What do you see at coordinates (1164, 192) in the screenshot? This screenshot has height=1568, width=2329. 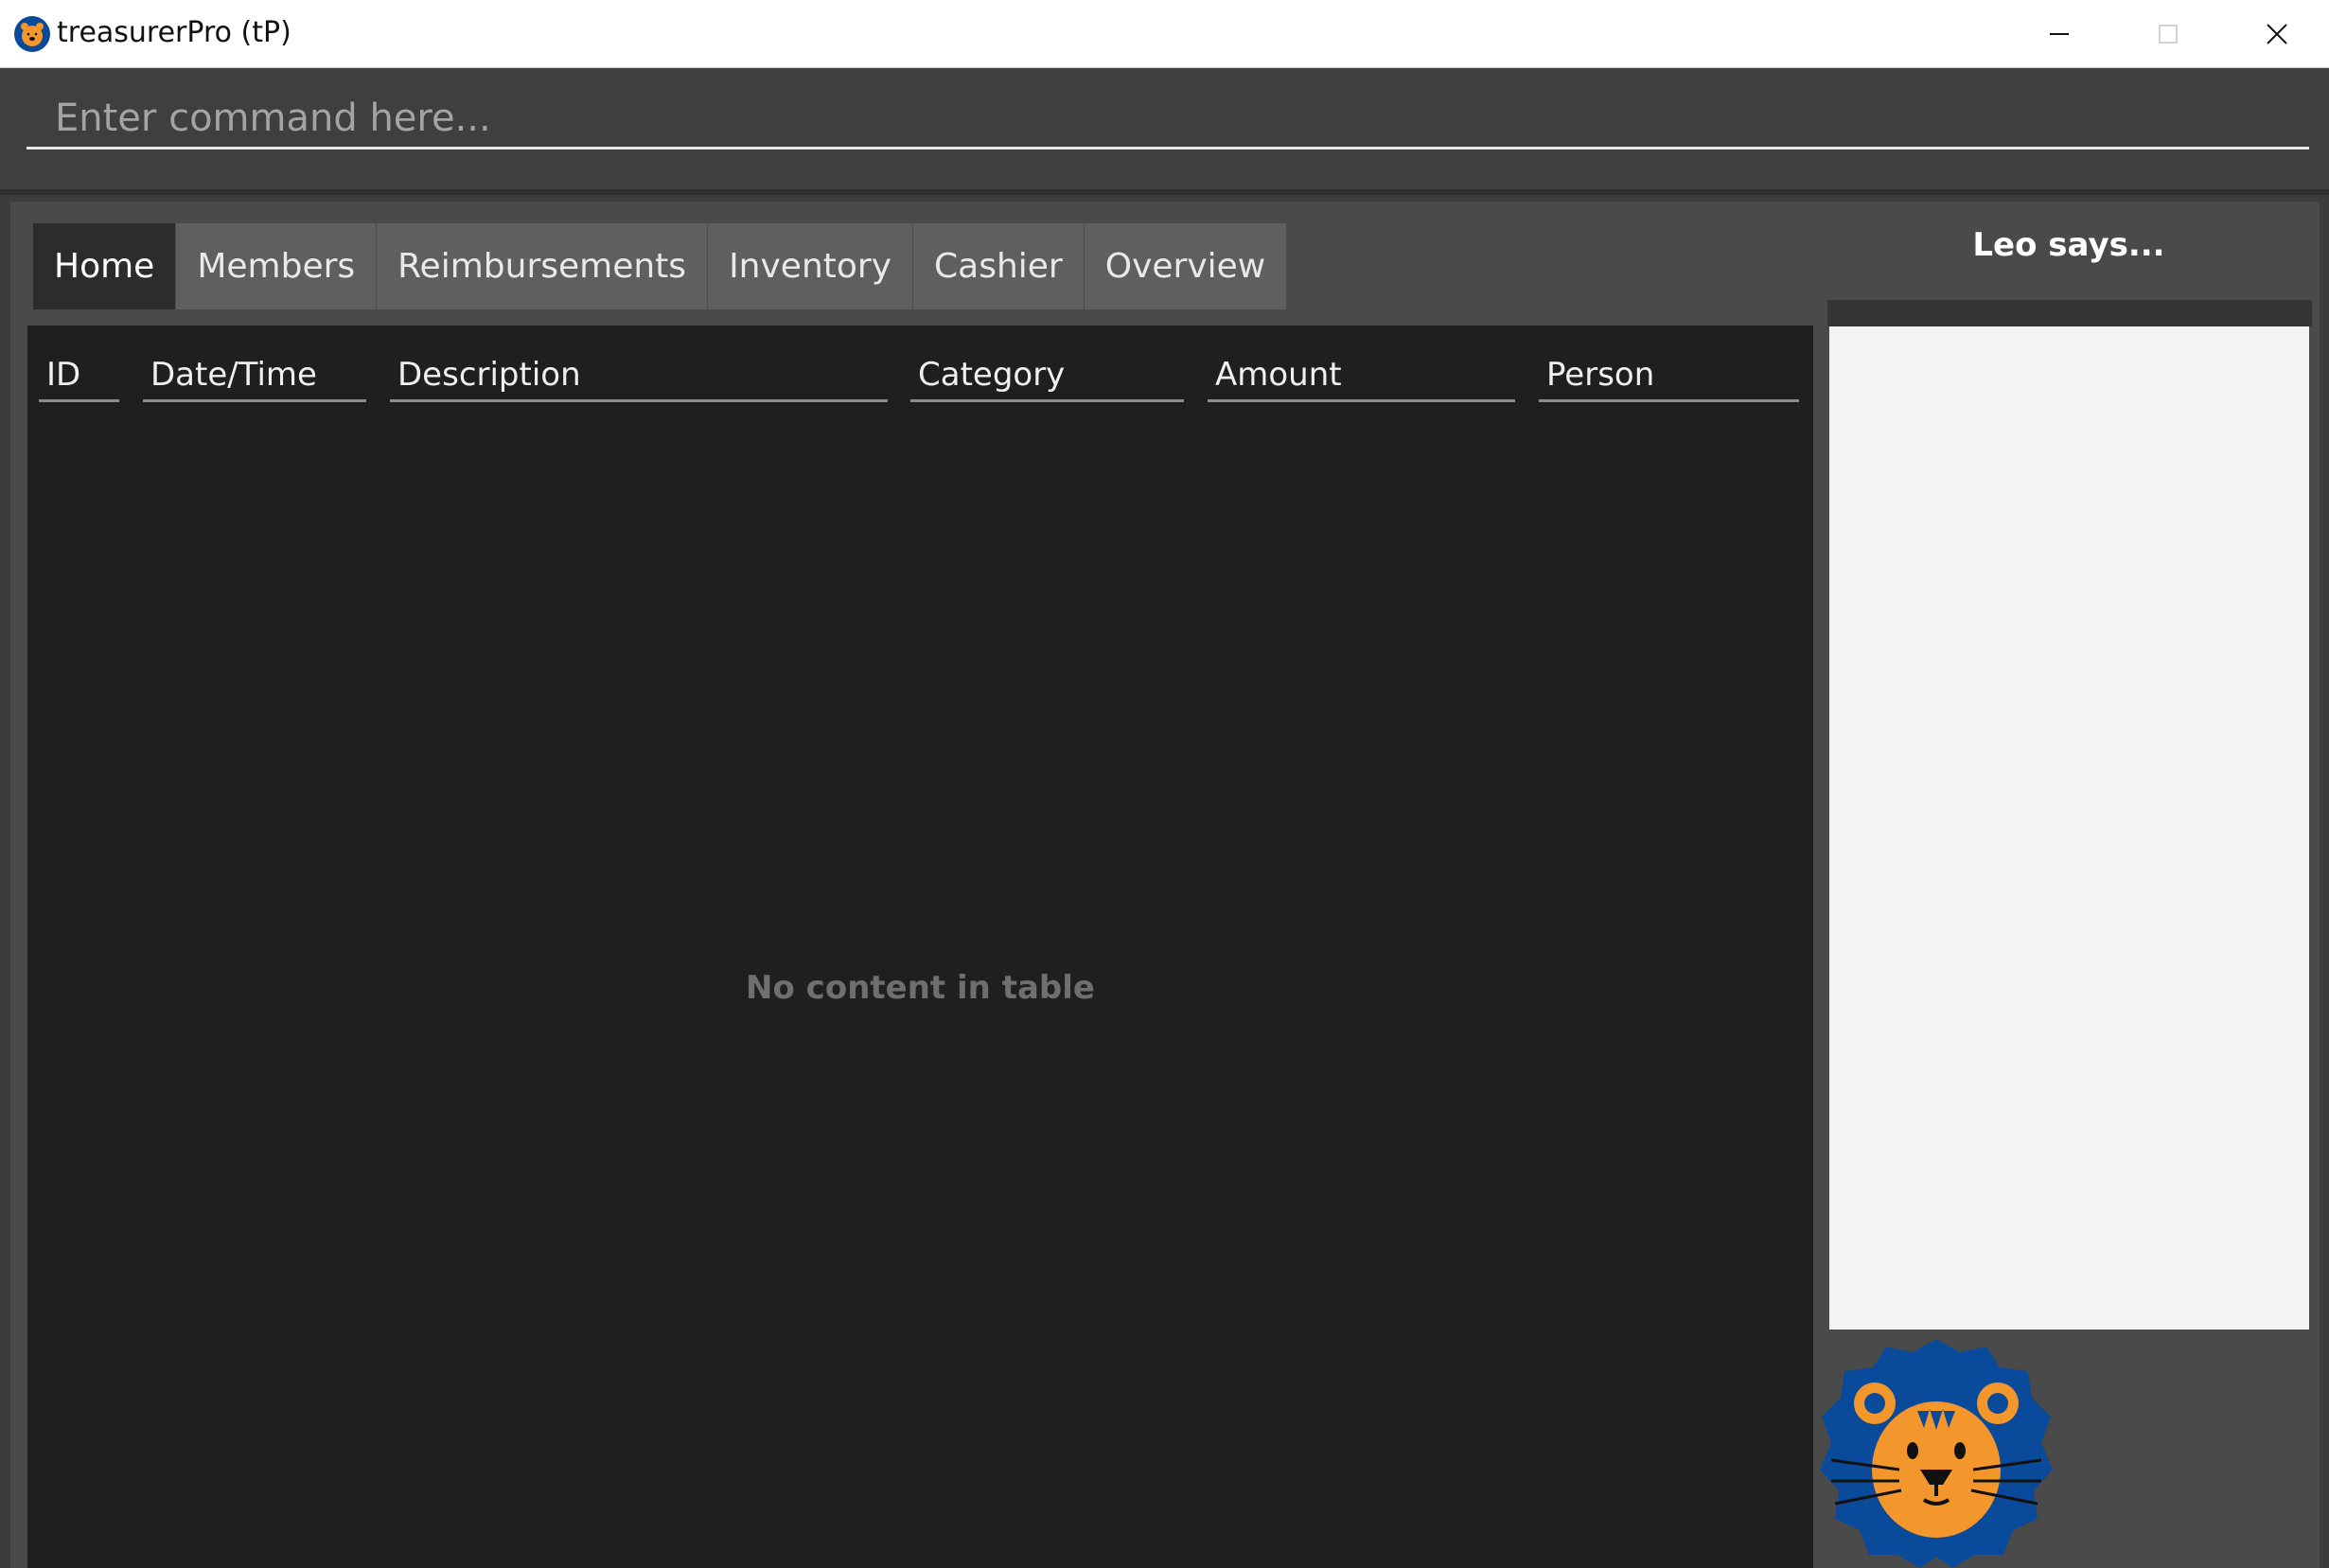 I see `divider` at bounding box center [1164, 192].